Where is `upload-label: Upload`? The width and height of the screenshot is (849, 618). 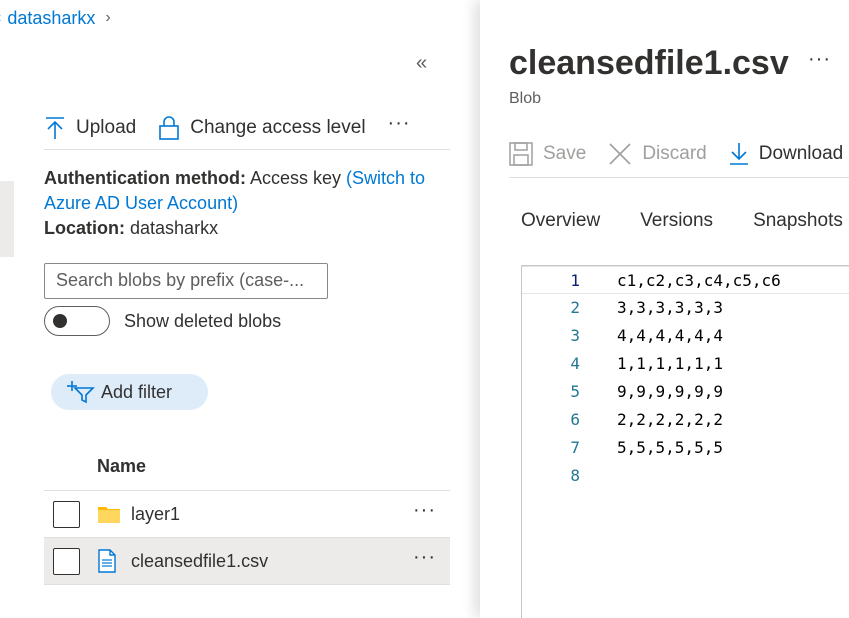
upload-label: Upload is located at coordinates (106, 127).